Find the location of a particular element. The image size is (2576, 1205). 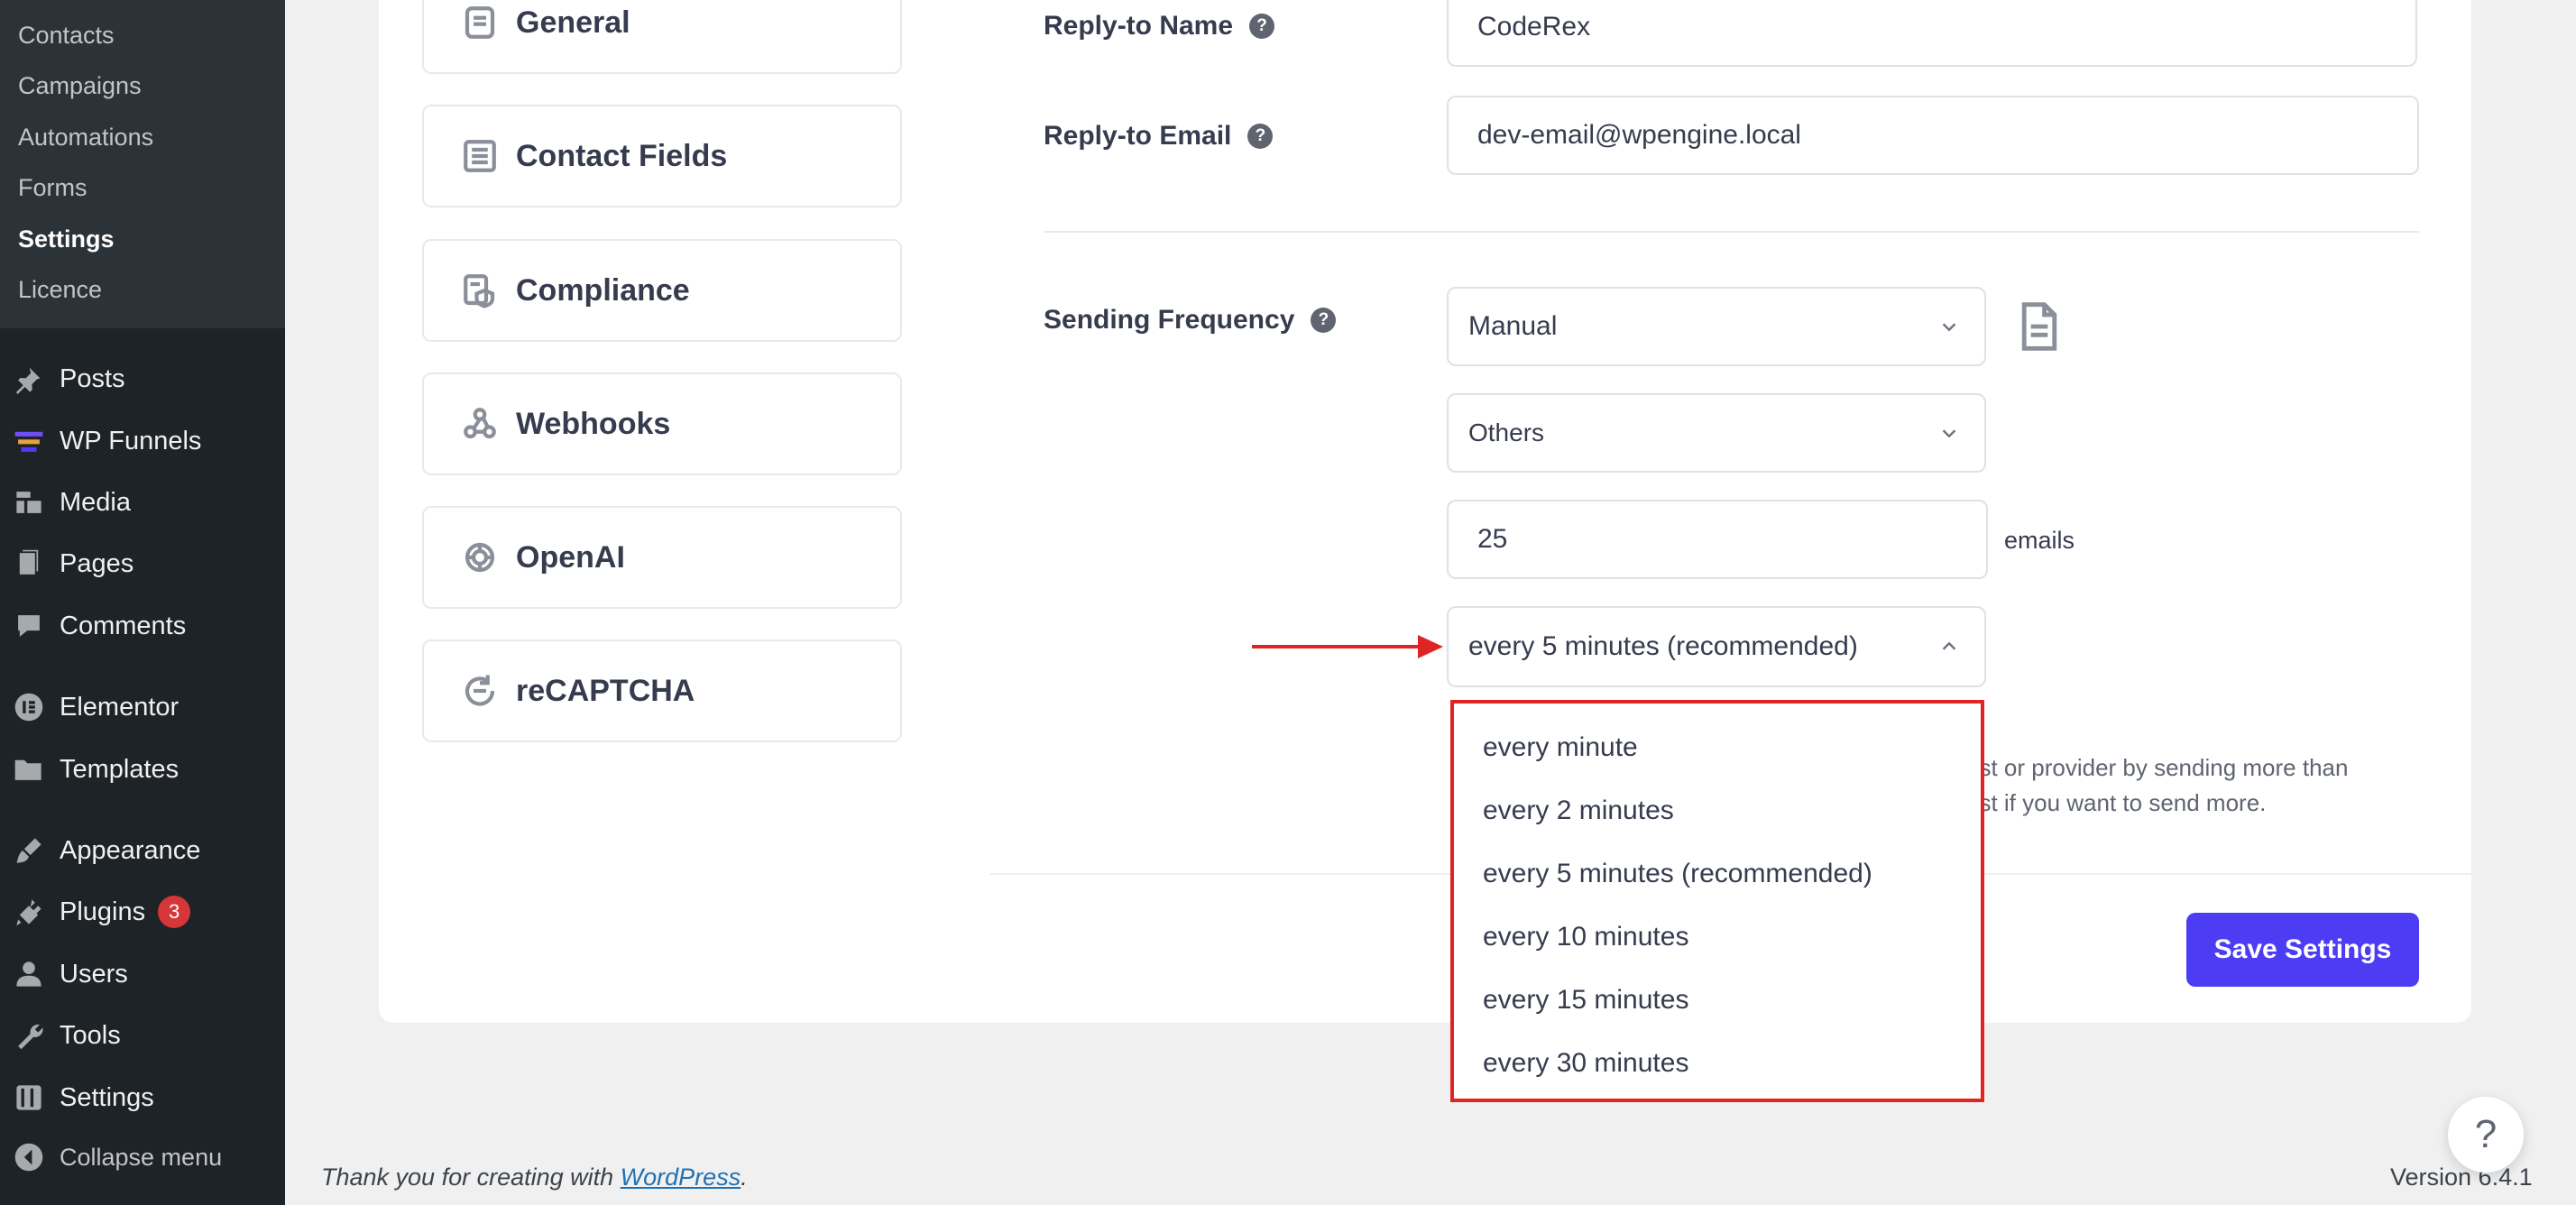

help-bubble-button: ? is located at coordinates (2486, 1135).